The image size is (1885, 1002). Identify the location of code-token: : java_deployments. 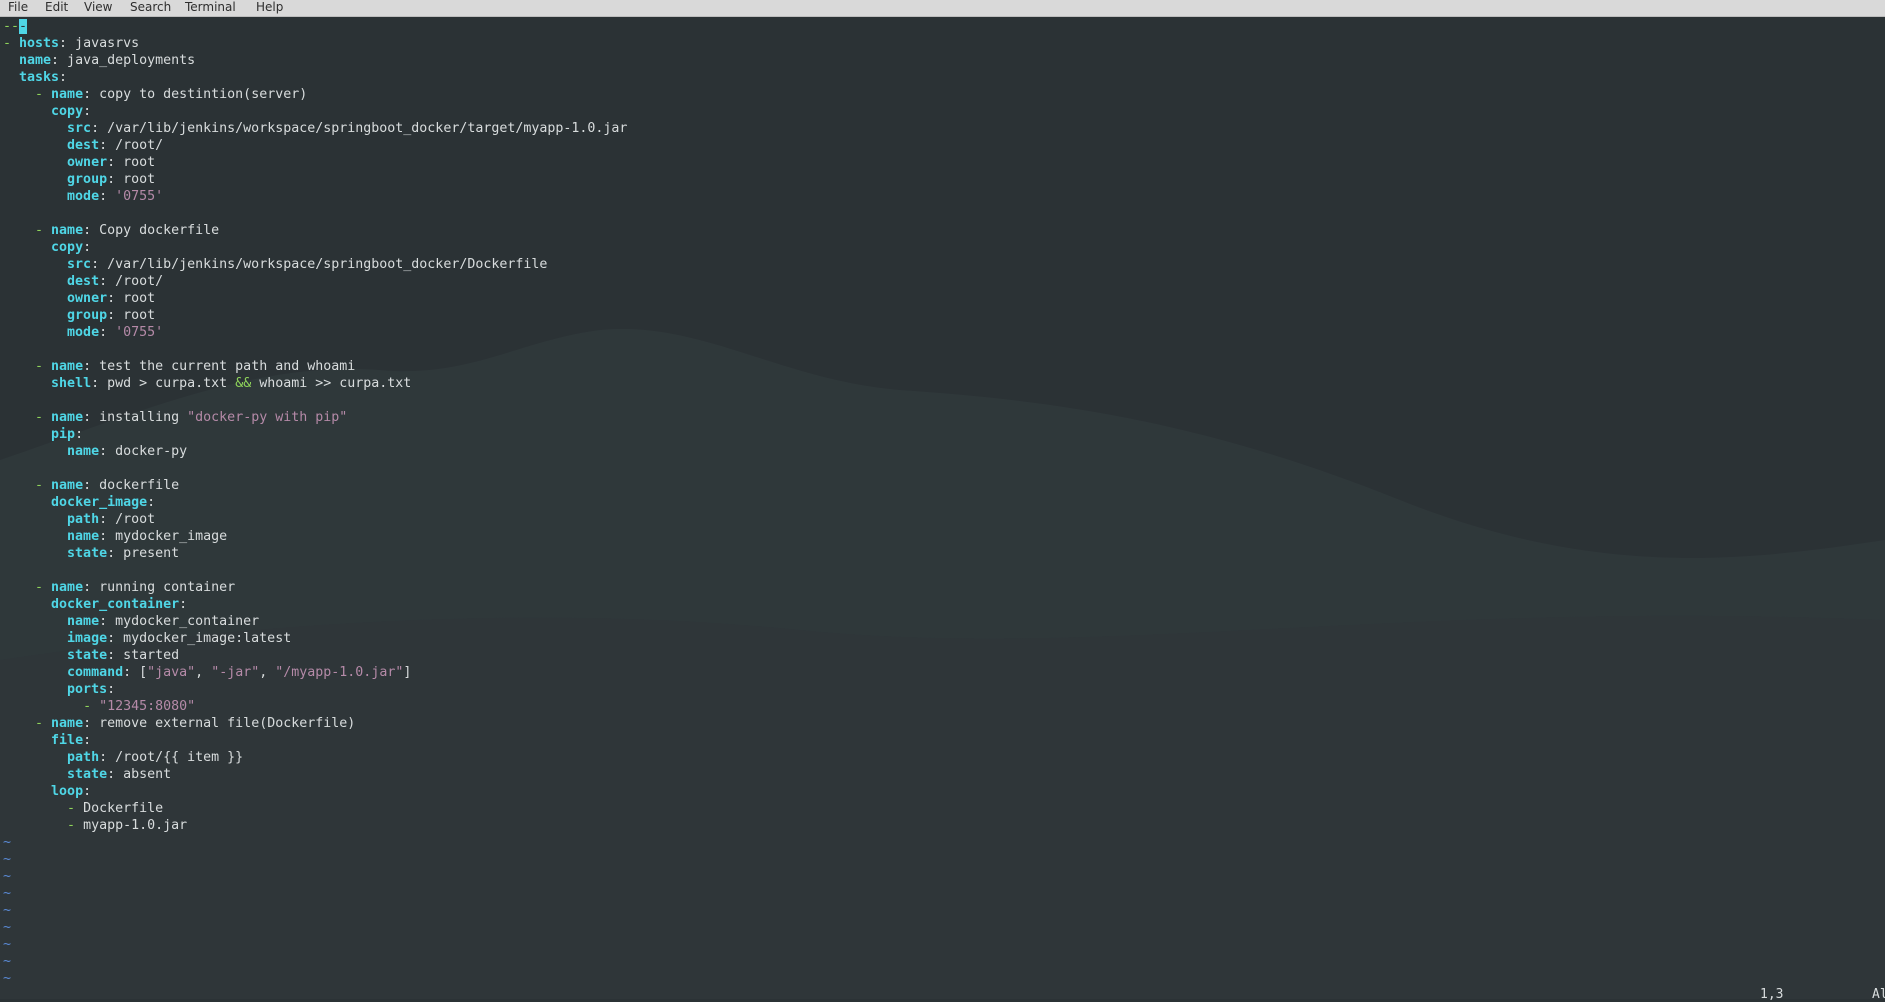
(123, 60).